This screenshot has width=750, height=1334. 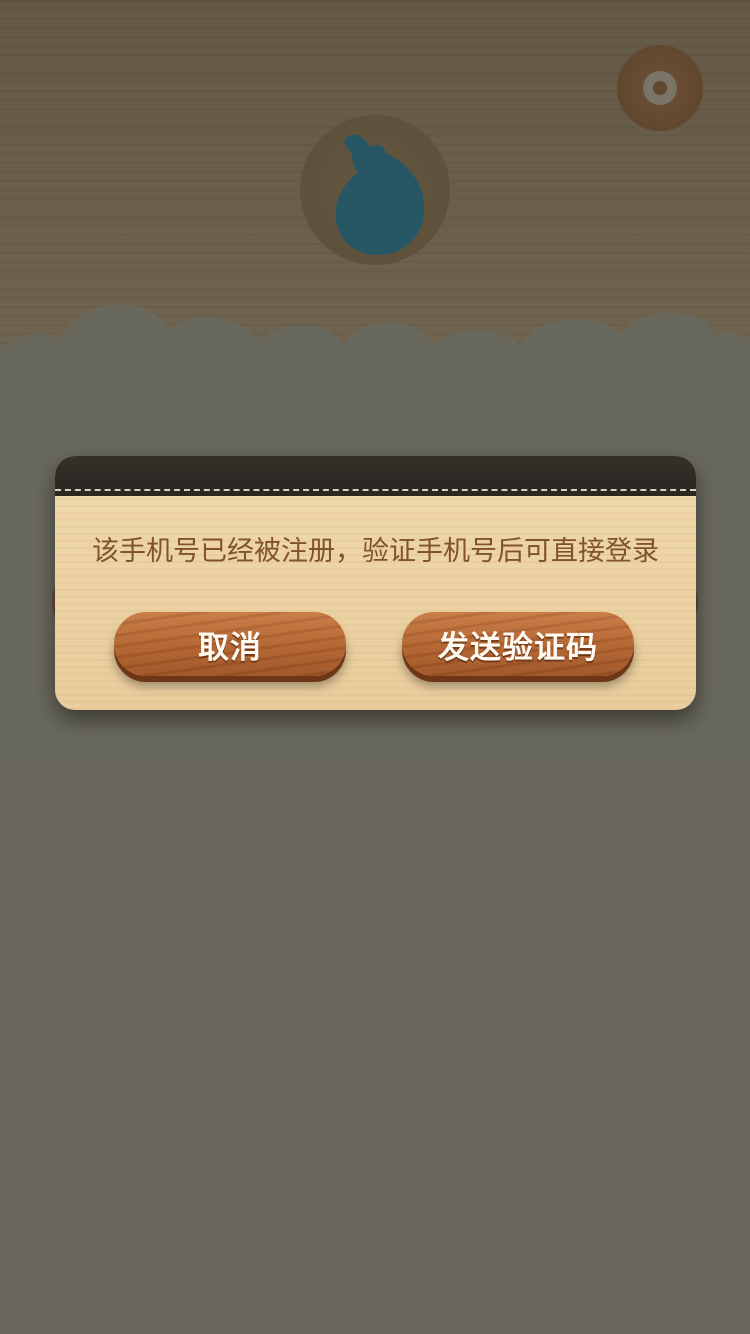 I want to click on cancel-button: 取消, so click(x=230, y=644).